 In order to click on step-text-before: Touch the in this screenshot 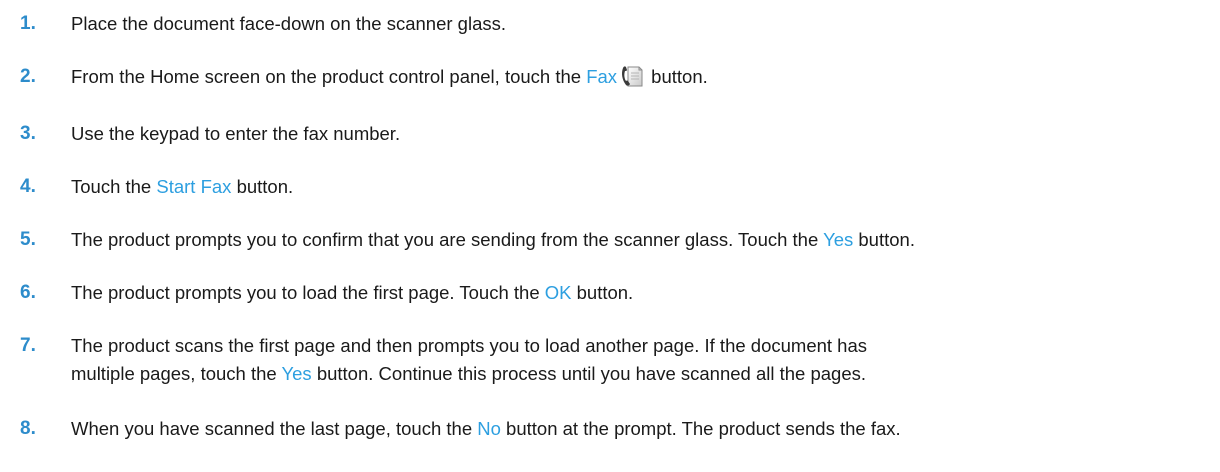, I will do `click(114, 186)`.